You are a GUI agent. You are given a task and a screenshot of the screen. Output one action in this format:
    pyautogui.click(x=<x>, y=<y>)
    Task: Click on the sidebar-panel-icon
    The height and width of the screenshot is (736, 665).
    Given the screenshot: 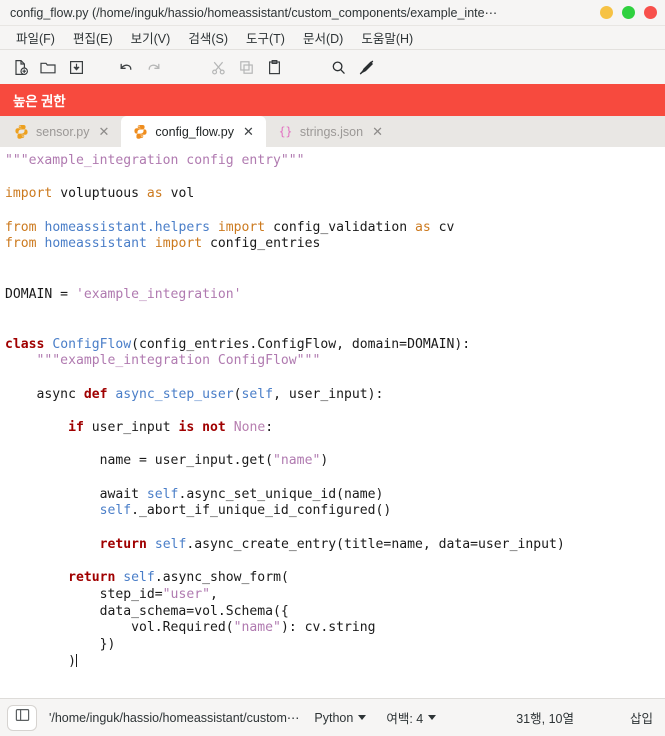 What is the action you would take?
    pyautogui.click(x=22, y=717)
    